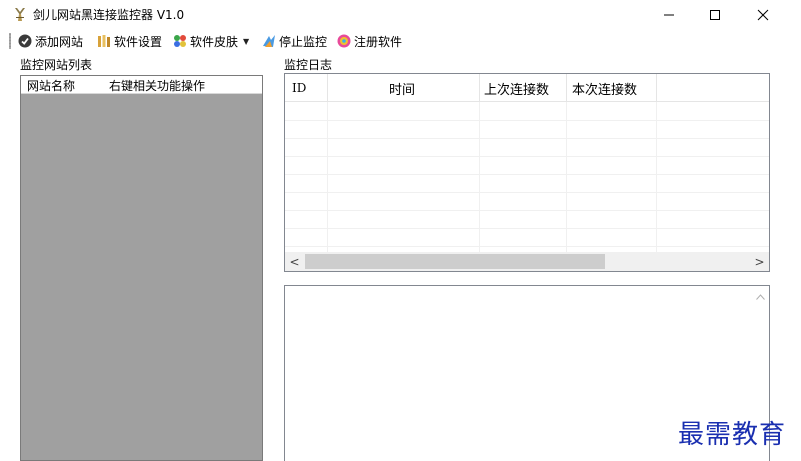 Image resolution: width=801 pixels, height=461 pixels. What do you see at coordinates (402, 88) in the screenshot?
I see `column-header-time: 时间` at bounding box center [402, 88].